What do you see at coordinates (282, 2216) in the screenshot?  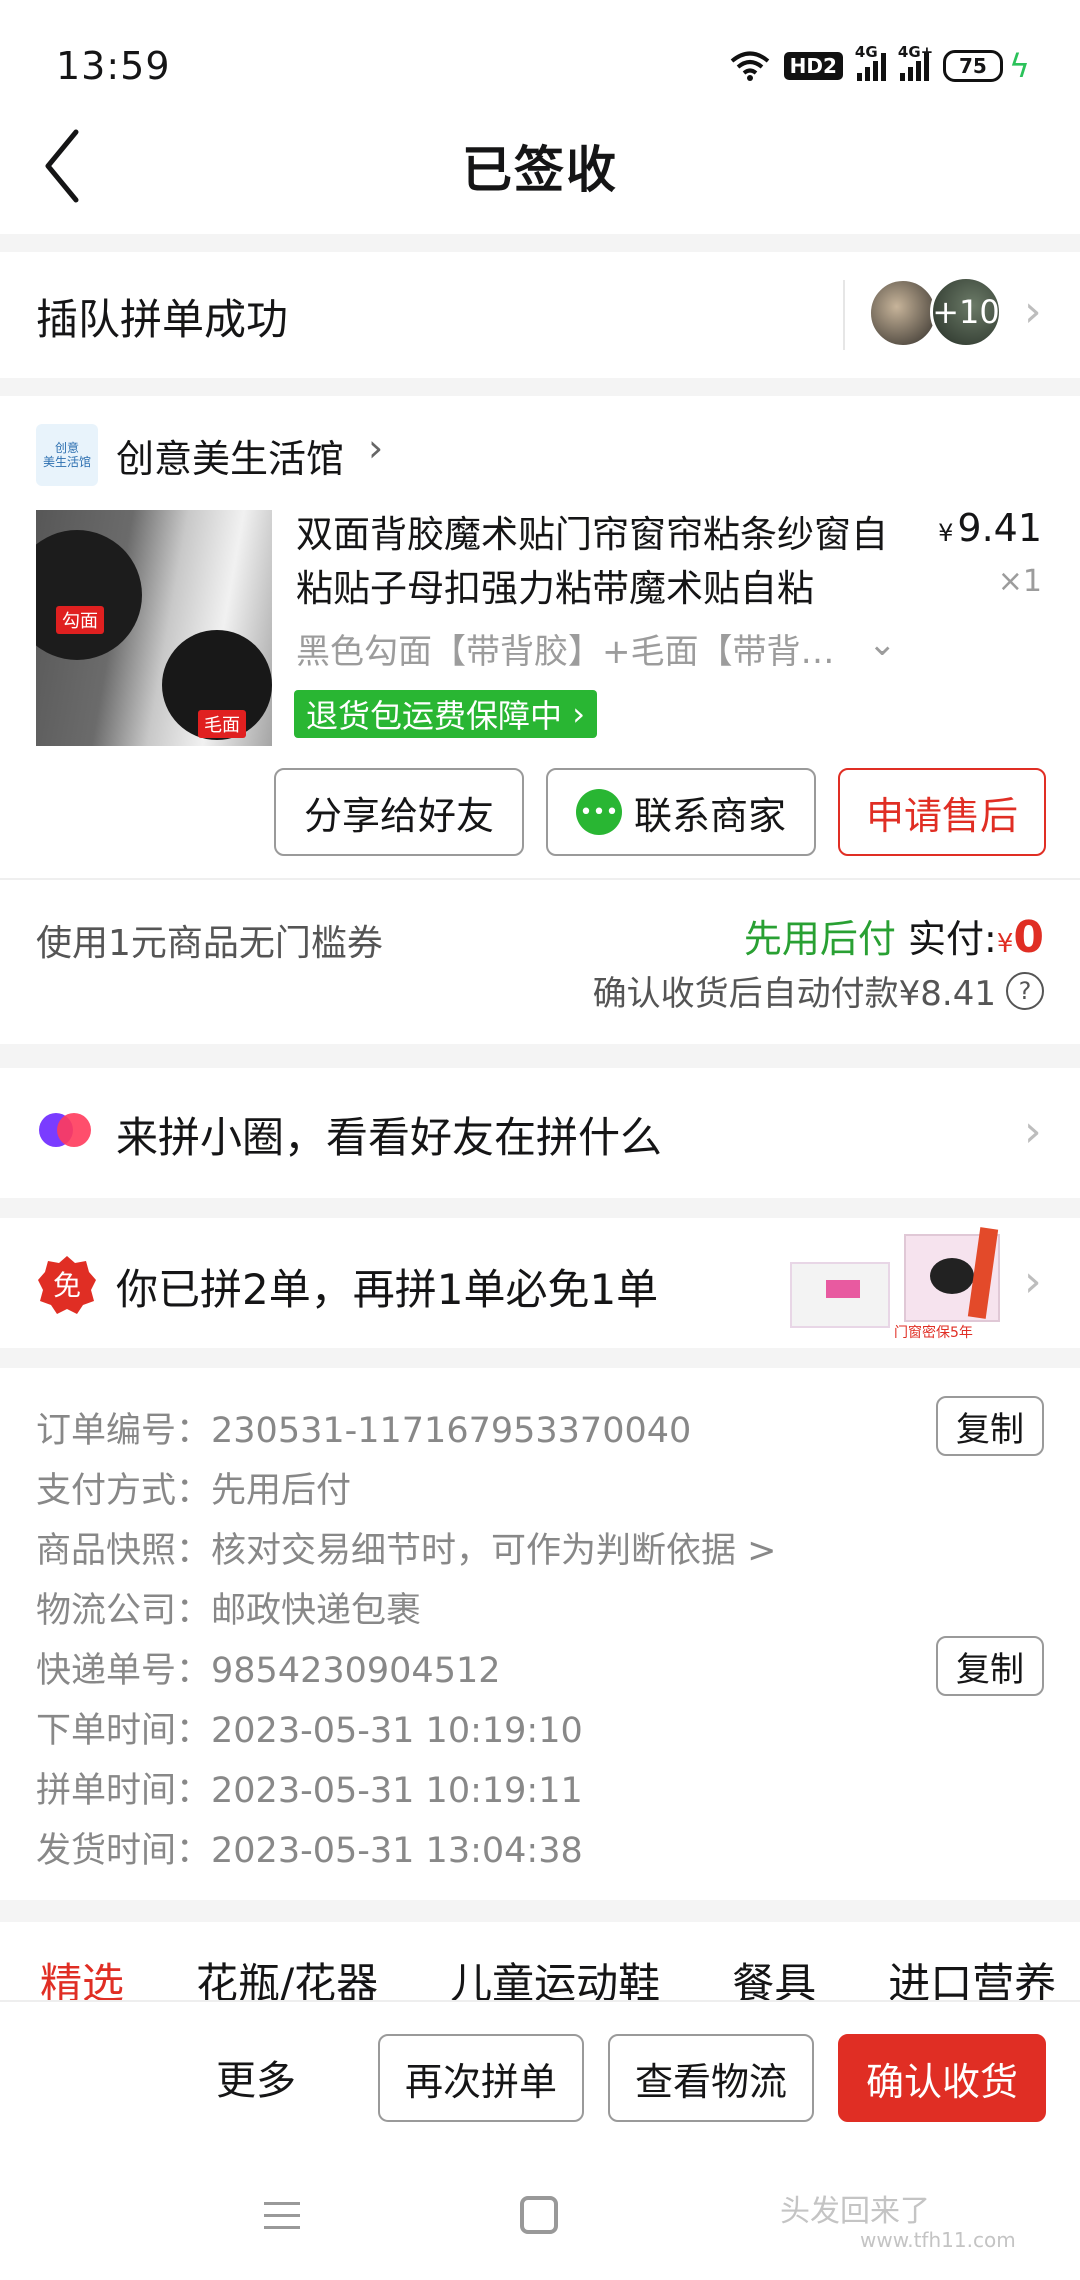 I see `menu-icon` at bounding box center [282, 2216].